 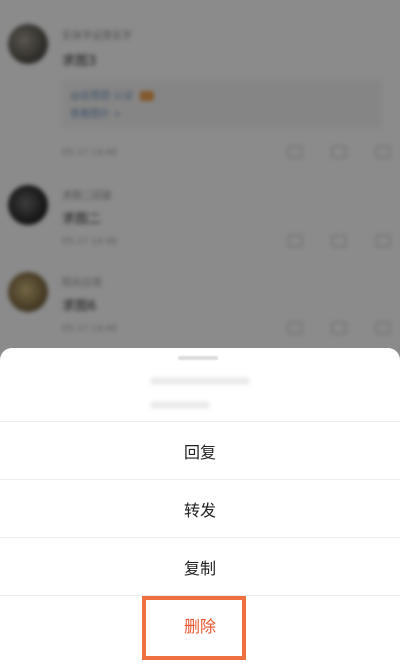 I want to click on reply-button: 回复, so click(x=200, y=450).